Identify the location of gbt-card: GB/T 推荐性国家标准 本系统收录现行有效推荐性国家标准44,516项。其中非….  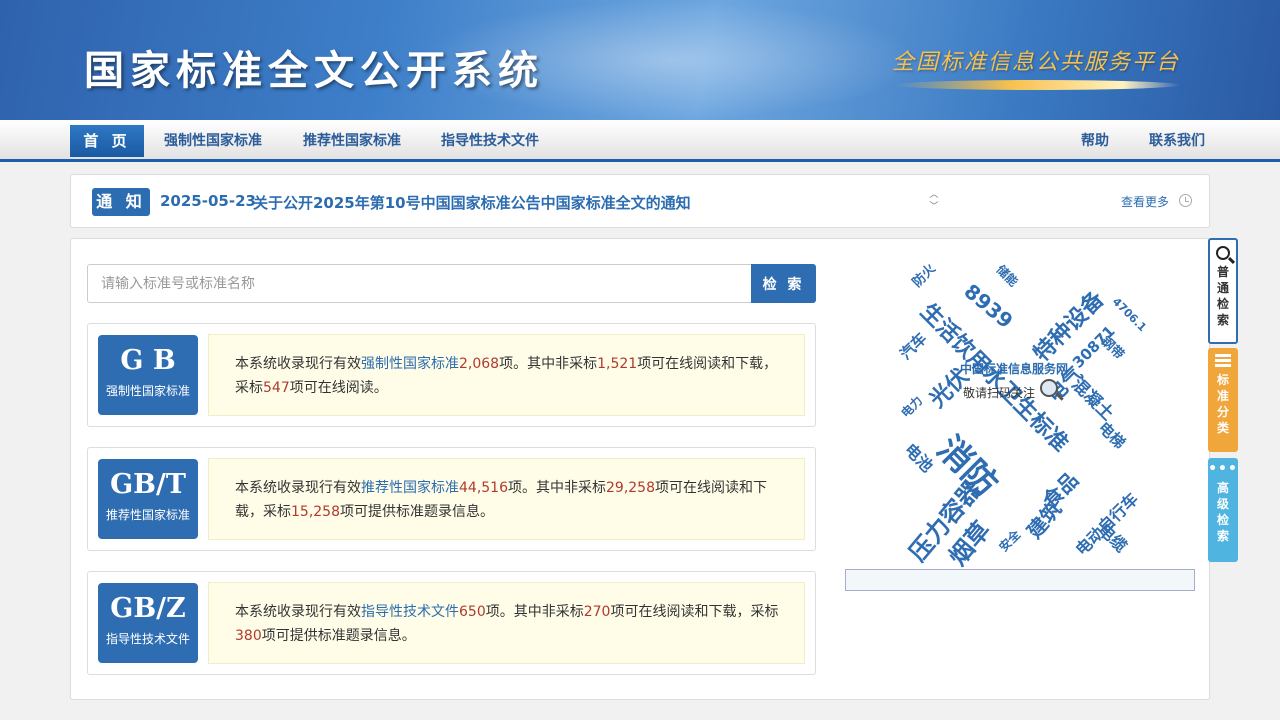
(451, 499).